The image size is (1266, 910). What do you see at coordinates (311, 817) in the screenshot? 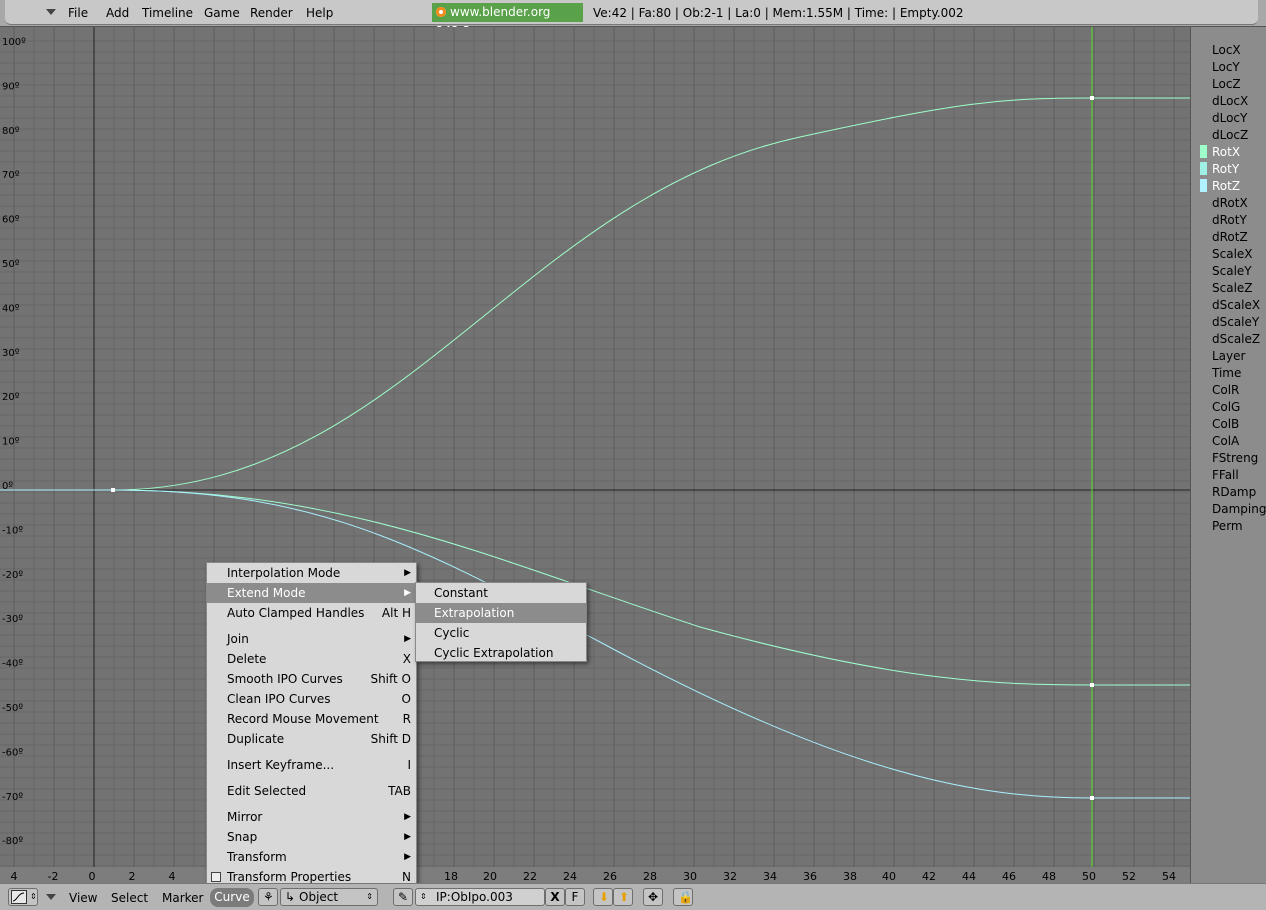
I see `menu-item-mirror: Mirror ▶` at bounding box center [311, 817].